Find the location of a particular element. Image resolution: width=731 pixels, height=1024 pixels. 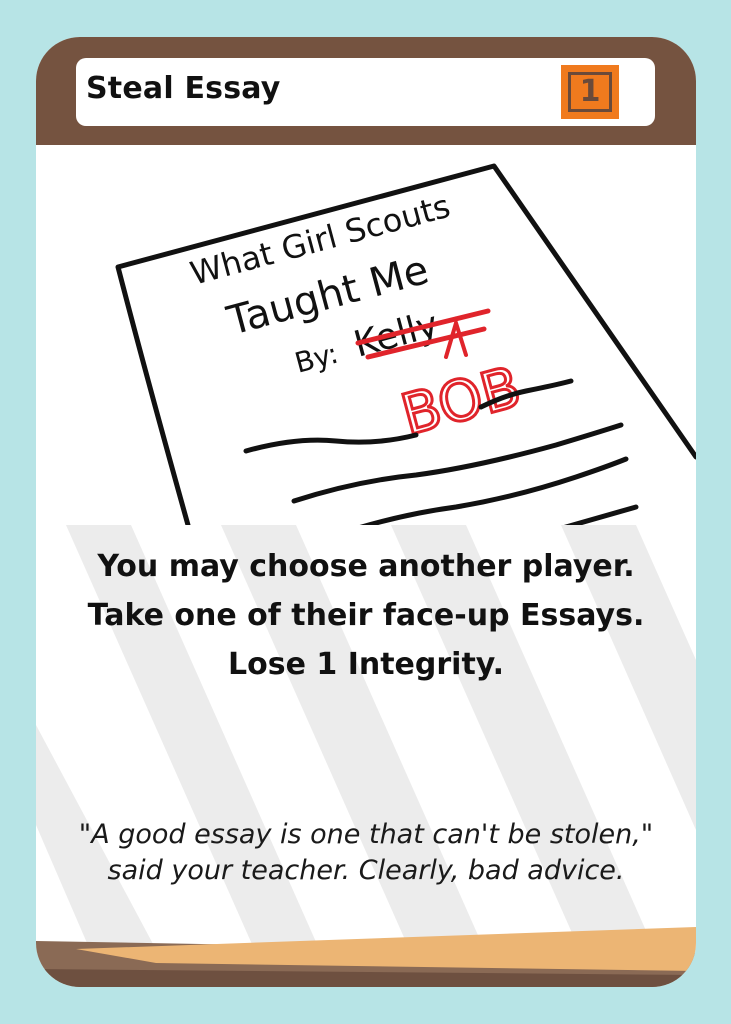

rule-line-1: You may choose another player. is located at coordinates (366, 566).